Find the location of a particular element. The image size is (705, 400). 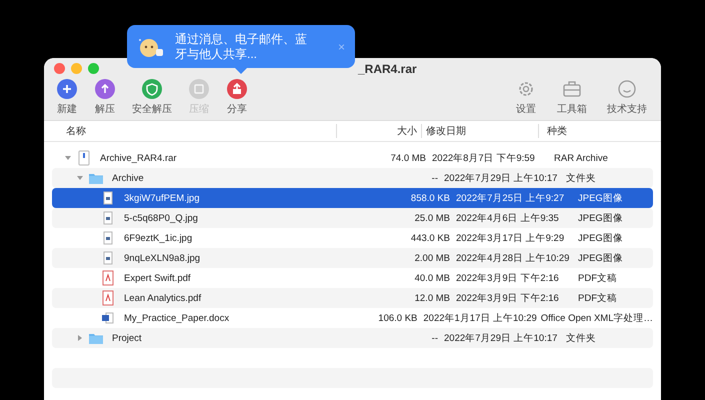

share-button: 分享 is located at coordinates (237, 98).